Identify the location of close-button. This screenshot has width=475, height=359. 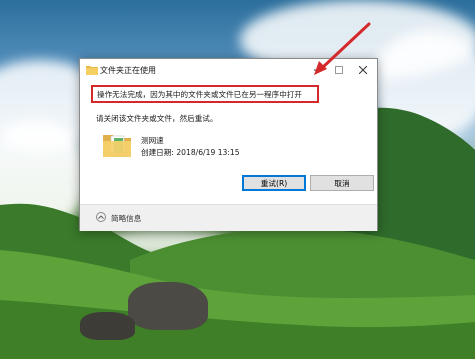
(363, 70).